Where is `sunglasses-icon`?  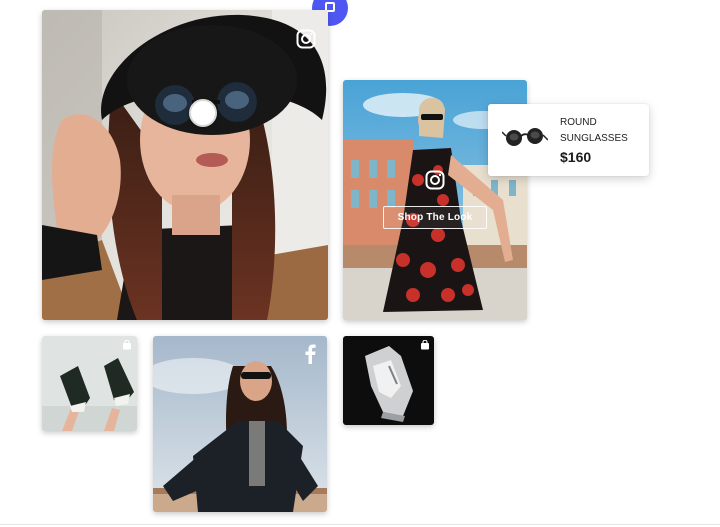 sunglasses-icon is located at coordinates (525, 139).